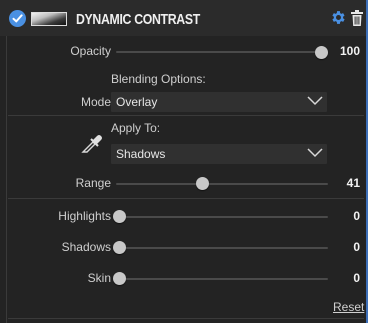  I want to click on highlights-slider-track, so click(222, 217).